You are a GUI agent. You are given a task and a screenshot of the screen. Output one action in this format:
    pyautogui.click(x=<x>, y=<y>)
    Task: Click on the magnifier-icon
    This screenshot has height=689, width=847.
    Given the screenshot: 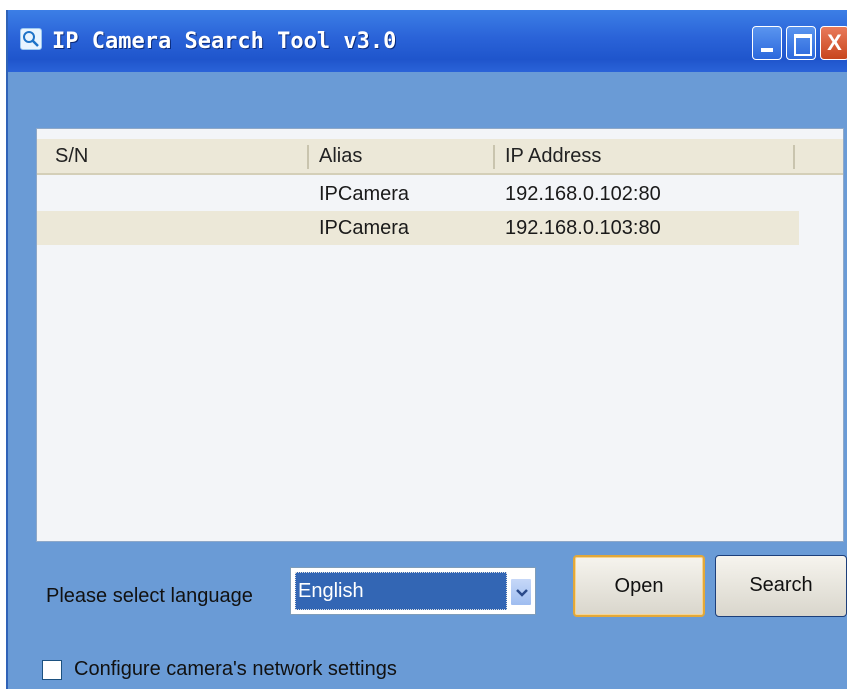 What is the action you would take?
    pyautogui.click(x=31, y=39)
    